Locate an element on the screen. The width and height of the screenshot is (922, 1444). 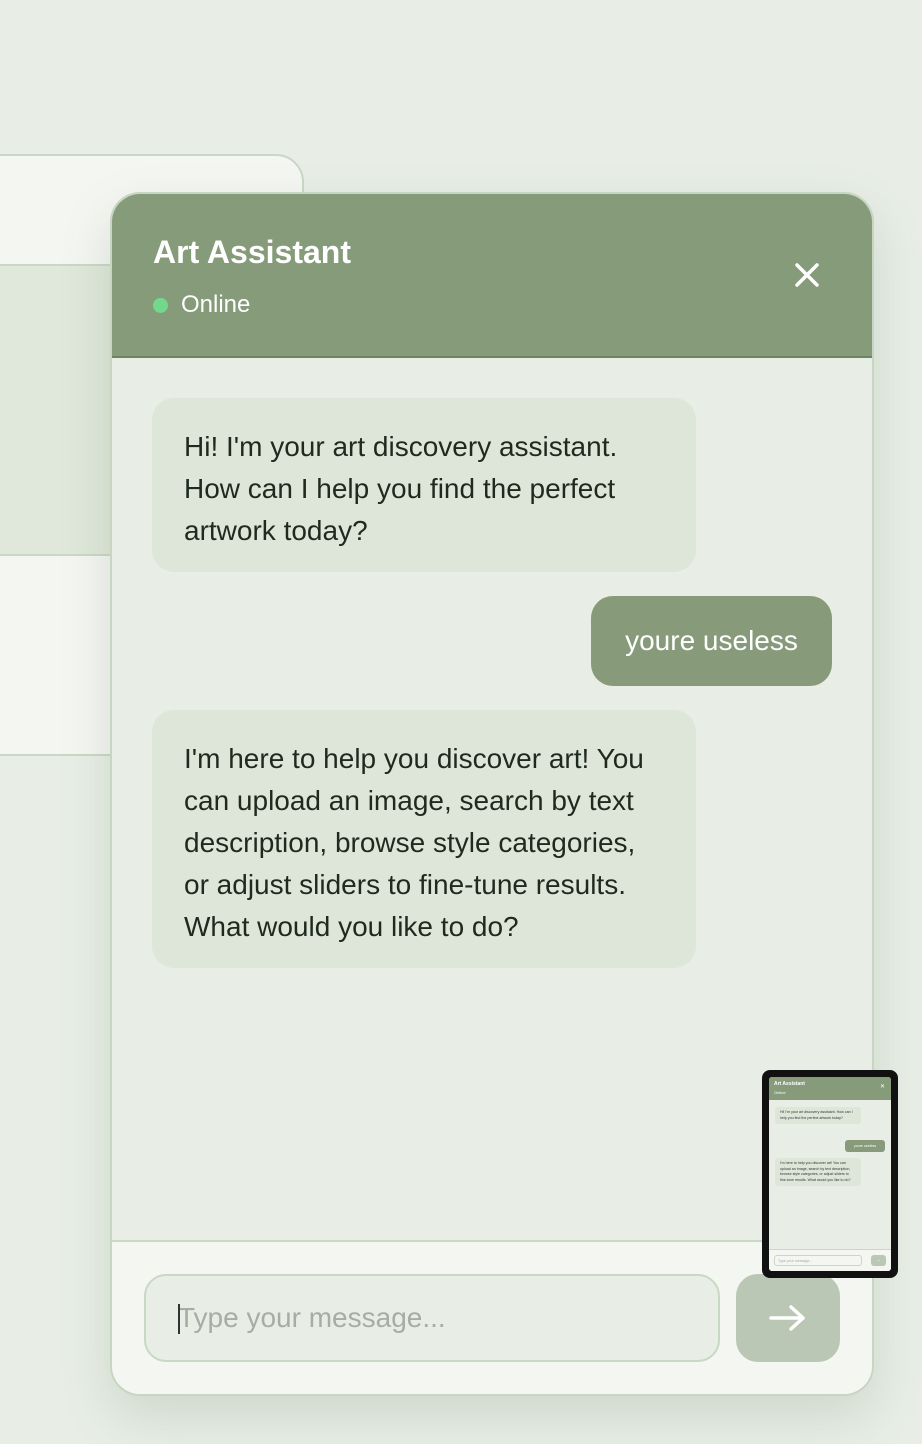
text-cursor is located at coordinates (179, 1319).